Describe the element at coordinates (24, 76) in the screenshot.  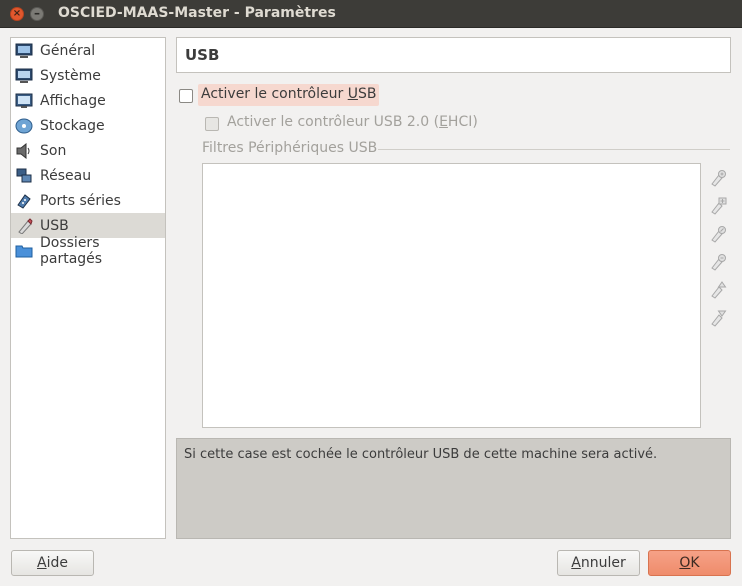
I see `system-icon` at that location.